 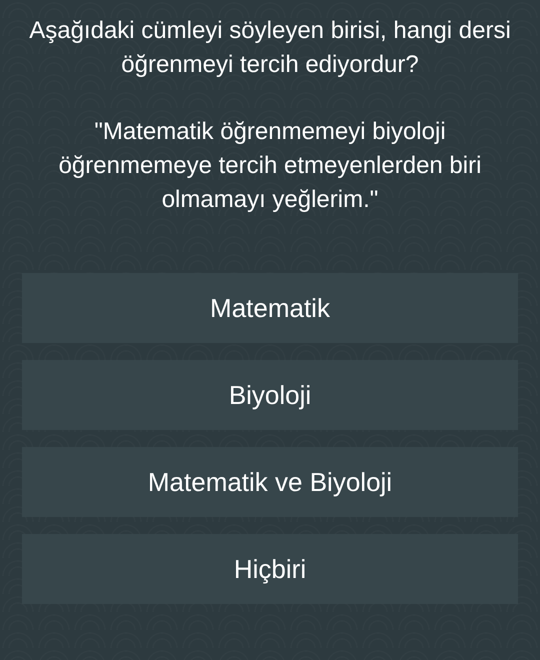 What do you see at coordinates (270, 48) in the screenshot?
I see `question-text: Aşağıdaki cümleyi söyleyen birisi, hangi dersi öğrenmeyi tercih ediyordur?` at bounding box center [270, 48].